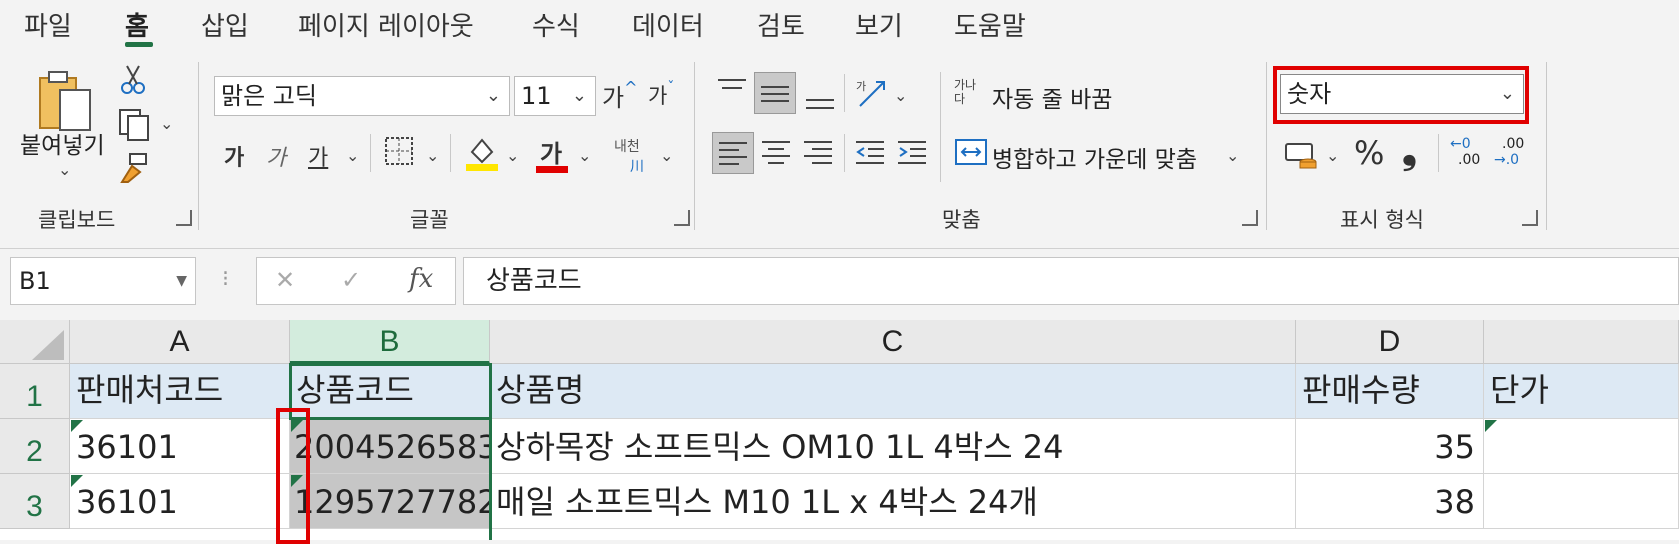  What do you see at coordinates (35, 501) in the screenshot?
I see `row-header-3: 3` at bounding box center [35, 501].